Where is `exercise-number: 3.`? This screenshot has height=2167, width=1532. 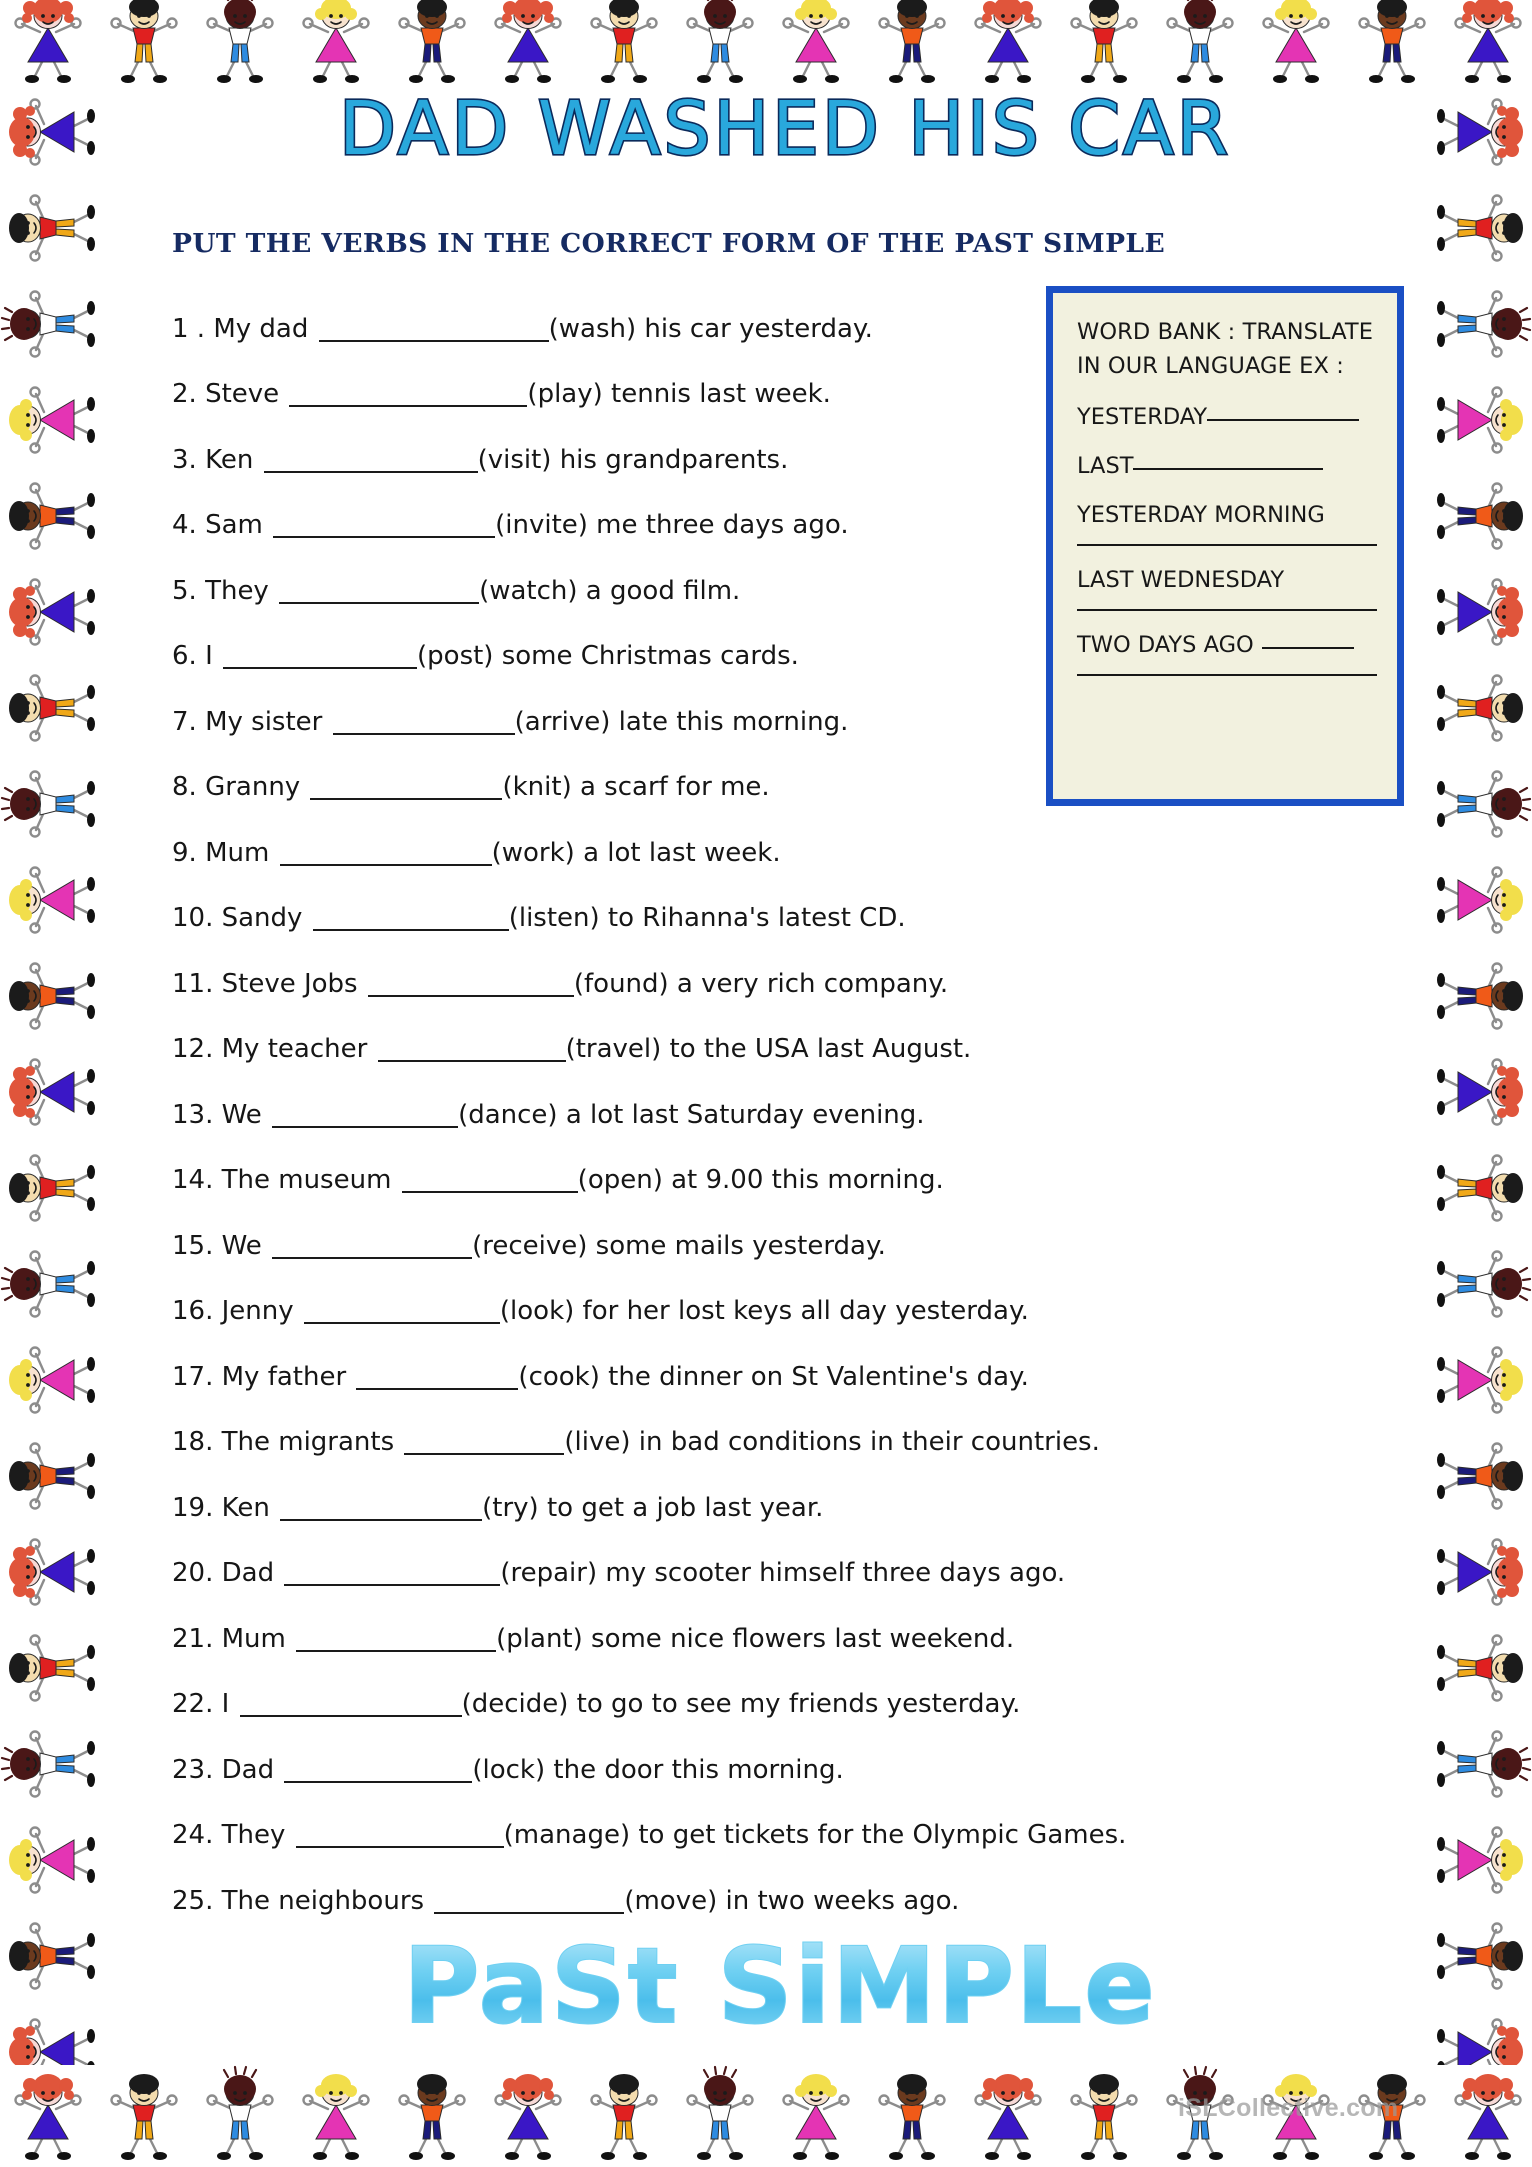 exercise-number: 3. is located at coordinates (184, 459).